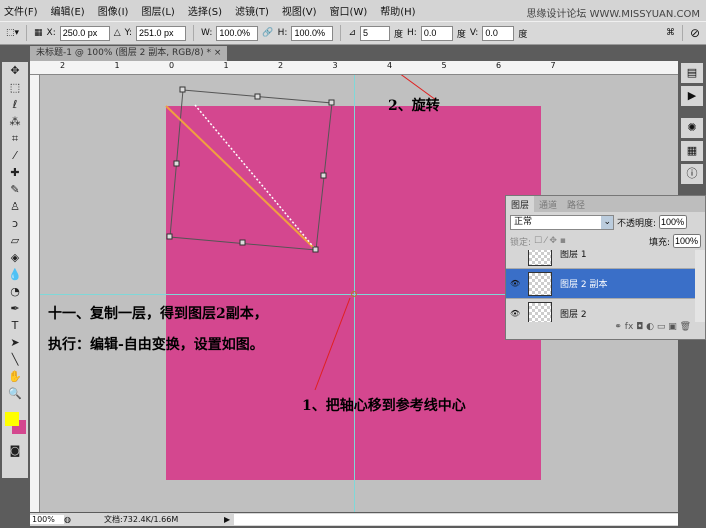 This screenshot has height=528, width=706. What do you see at coordinates (15, 70) in the screenshot?
I see `move-icon: ✥` at bounding box center [15, 70].